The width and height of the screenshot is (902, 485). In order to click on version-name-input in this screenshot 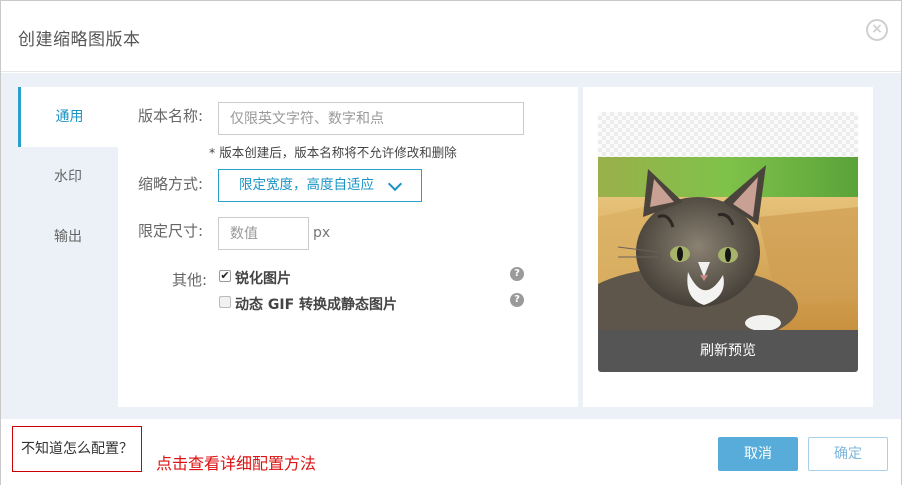, I will do `click(371, 118)`.